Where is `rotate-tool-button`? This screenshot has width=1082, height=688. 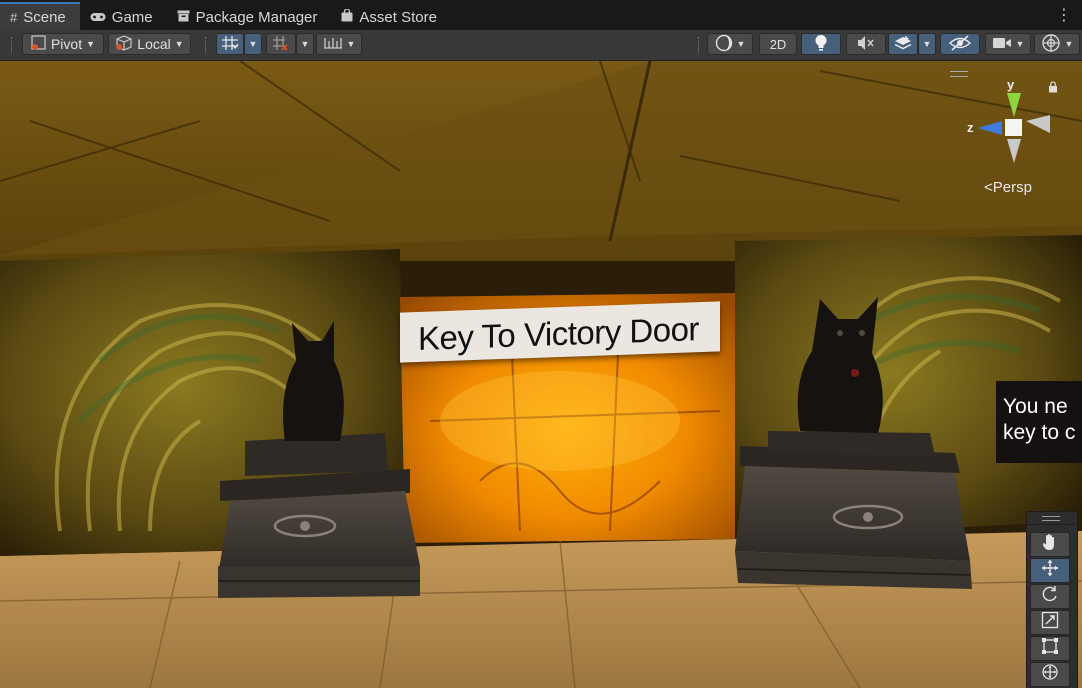
rotate-tool-button is located at coordinates (1050, 596).